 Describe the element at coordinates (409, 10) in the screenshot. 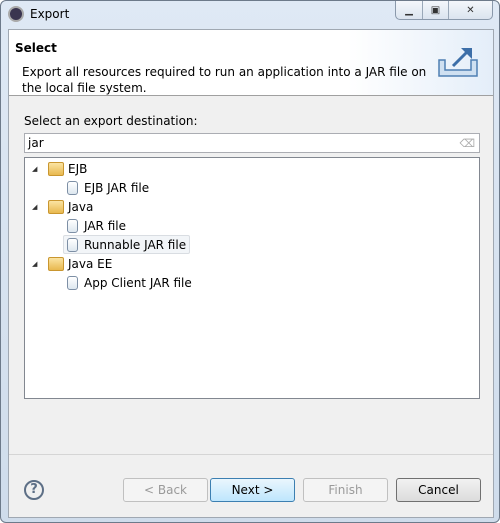

I see `minimize-icon: ▁` at that location.